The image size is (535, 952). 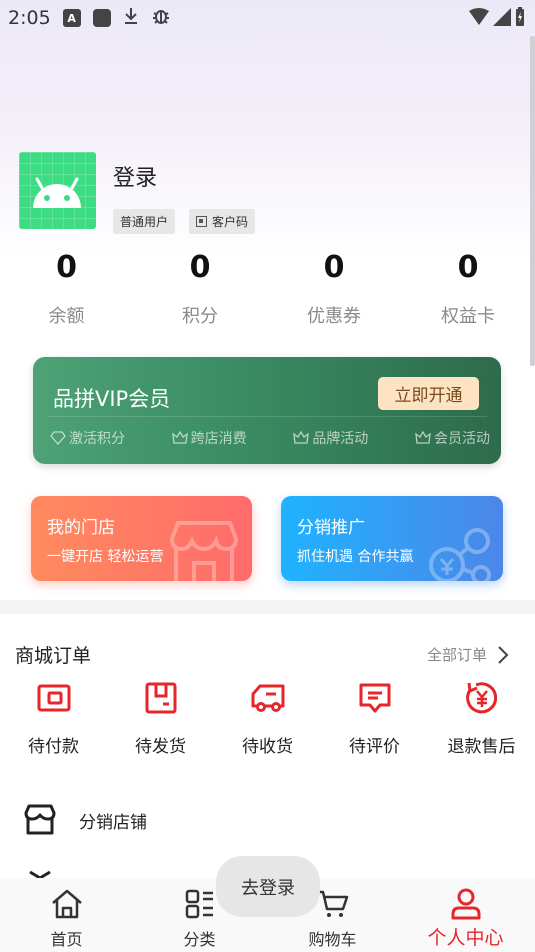 I want to click on comment-icon, so click(x=374, y=698).